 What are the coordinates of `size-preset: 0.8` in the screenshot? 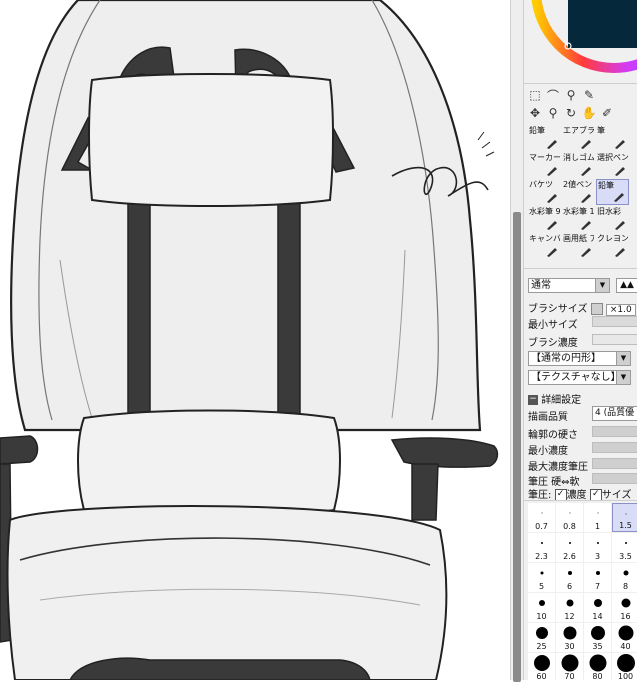 It's located at (569, 517).